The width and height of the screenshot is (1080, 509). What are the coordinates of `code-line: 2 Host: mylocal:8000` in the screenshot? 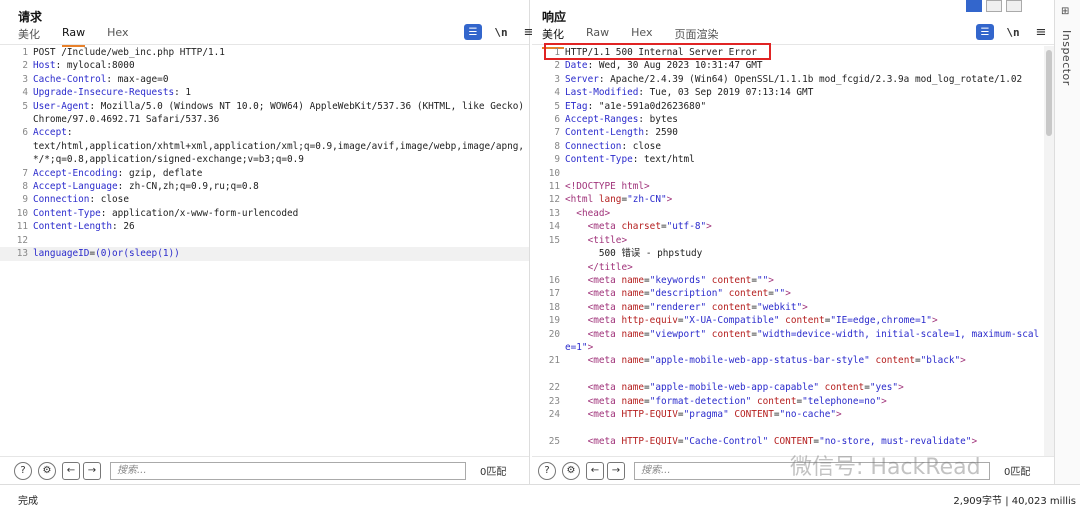 It's located at (264, 65).